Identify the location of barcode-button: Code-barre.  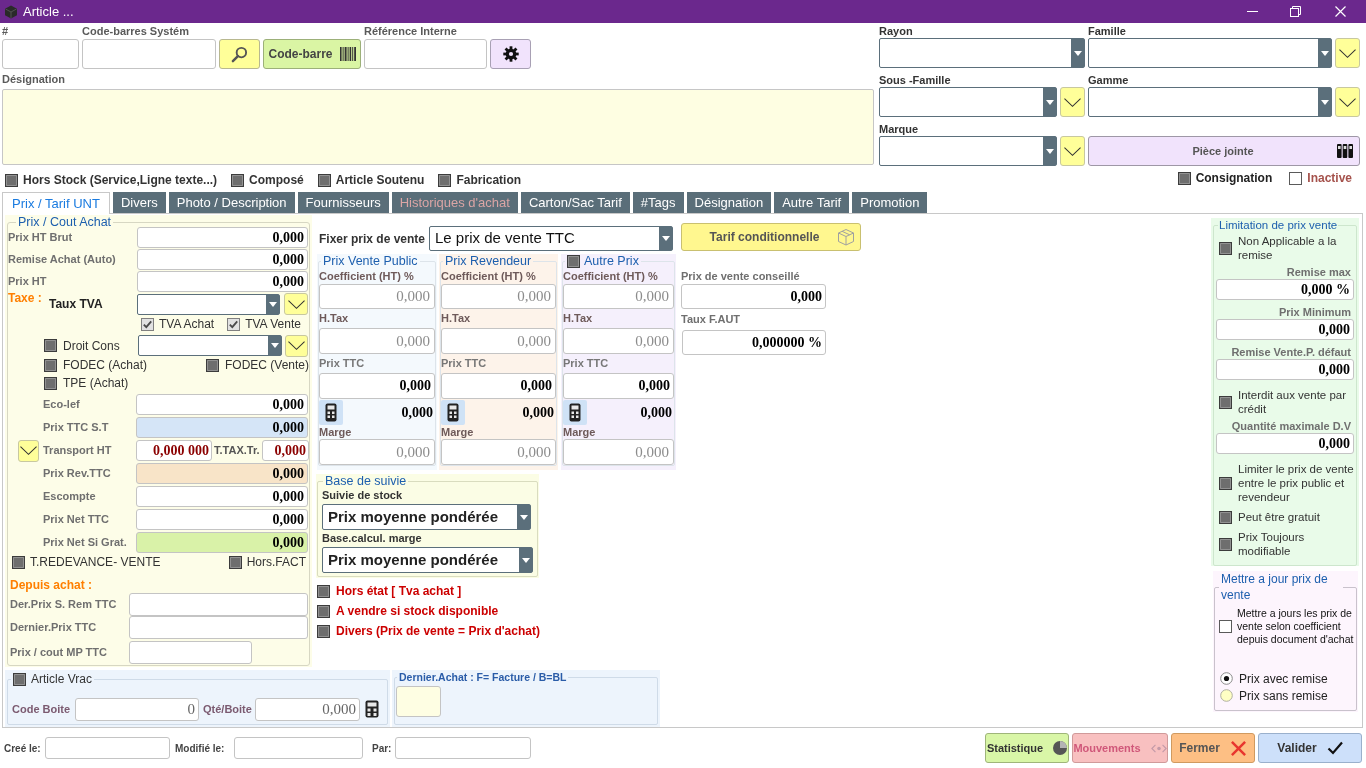
(312, 54).